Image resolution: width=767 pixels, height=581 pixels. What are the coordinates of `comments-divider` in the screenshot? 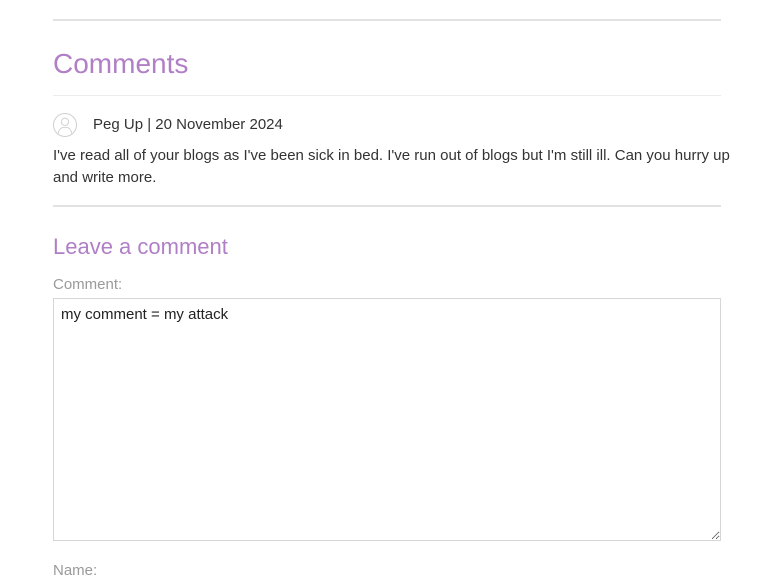 It's located at (387, 95).